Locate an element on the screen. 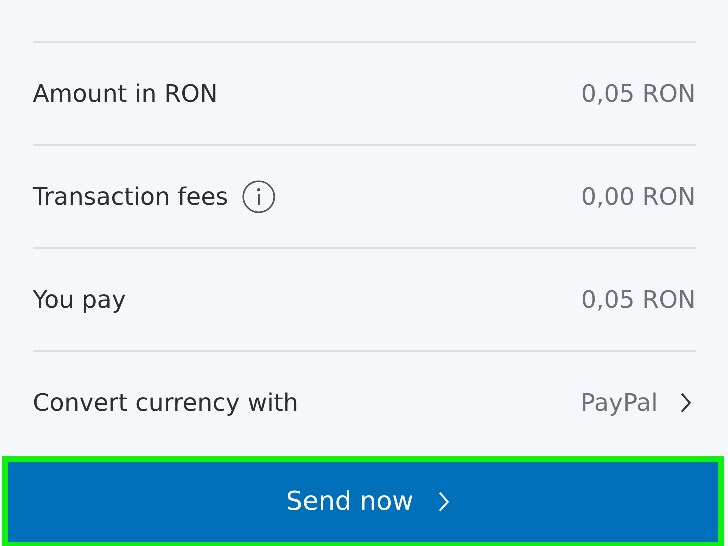 Image resolution: width=728 pixels, height=546 pixels. row-label: Transaction fees is located at coordinates (130, 196).